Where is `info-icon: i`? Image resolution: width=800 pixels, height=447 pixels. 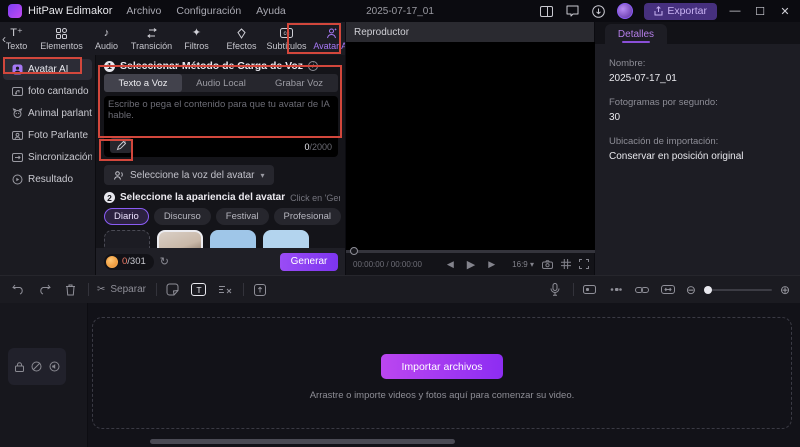
info-icon: i is located at coordinates (313, 66).